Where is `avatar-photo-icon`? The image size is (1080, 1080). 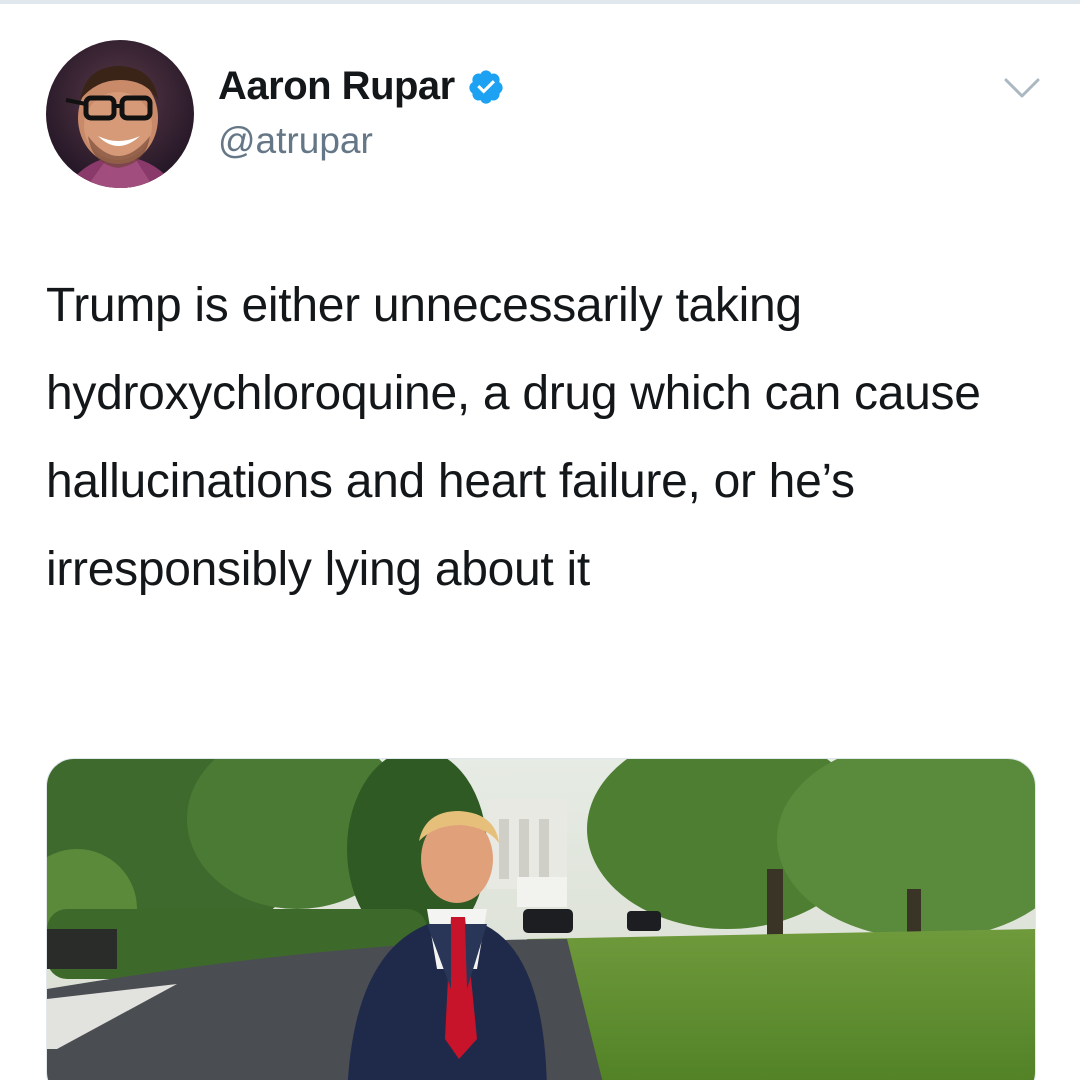
avatar-photo-icon is located at coordinates (120, 114).